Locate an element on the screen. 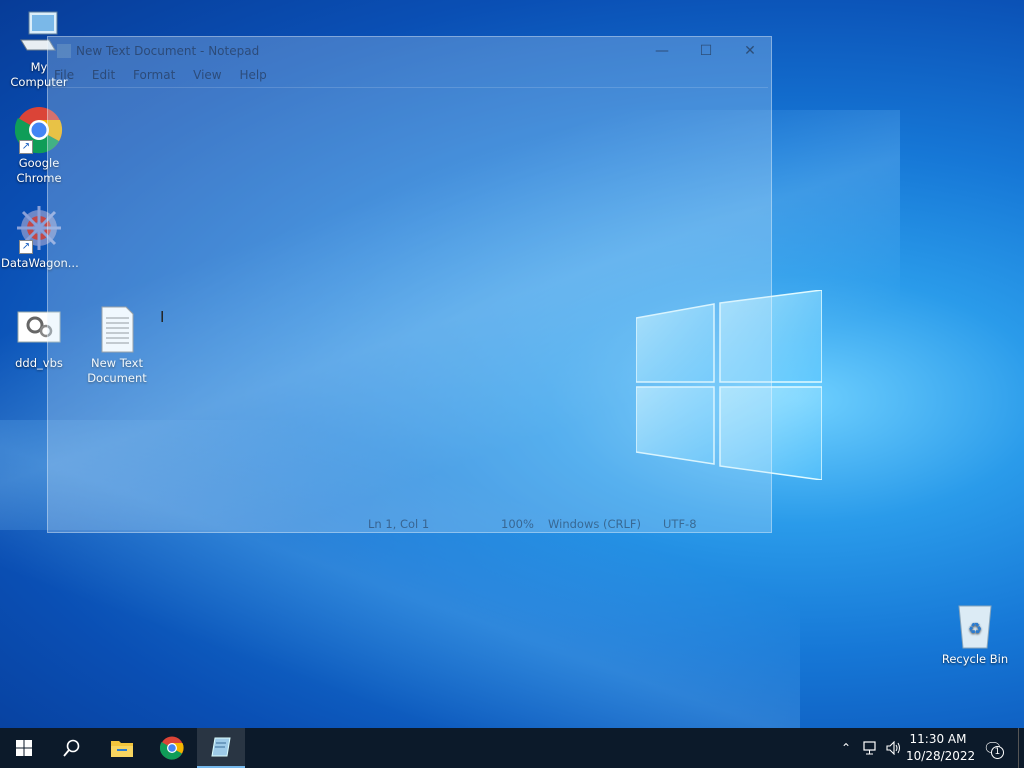  notepad-icon is located at coordinates (221, 747).